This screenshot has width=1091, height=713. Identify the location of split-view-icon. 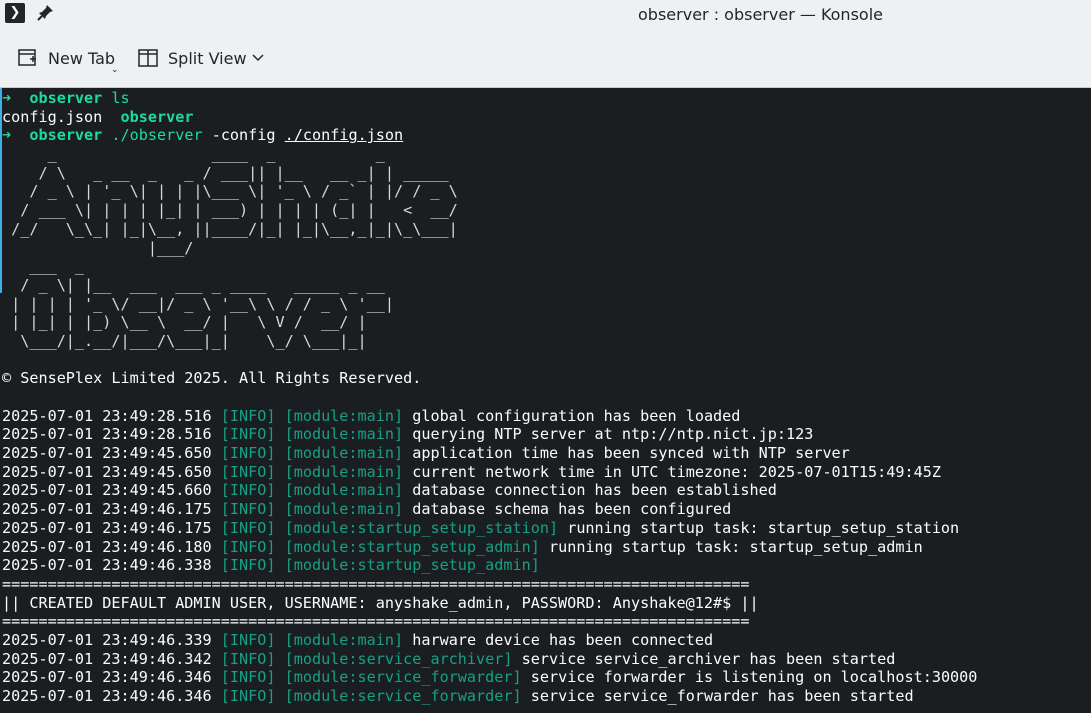
(148, 58).